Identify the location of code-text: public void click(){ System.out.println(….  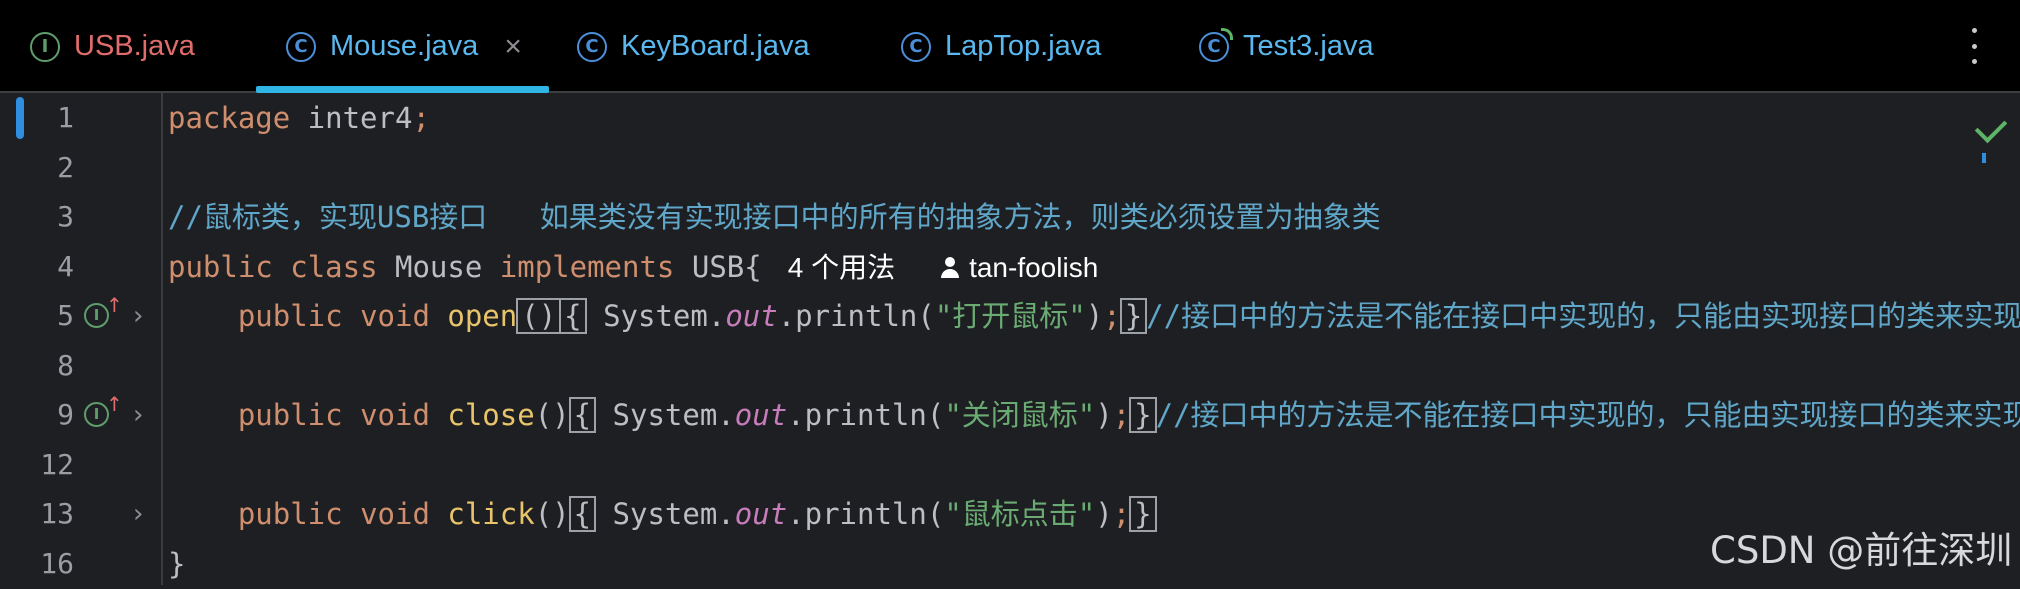
(662, 514).